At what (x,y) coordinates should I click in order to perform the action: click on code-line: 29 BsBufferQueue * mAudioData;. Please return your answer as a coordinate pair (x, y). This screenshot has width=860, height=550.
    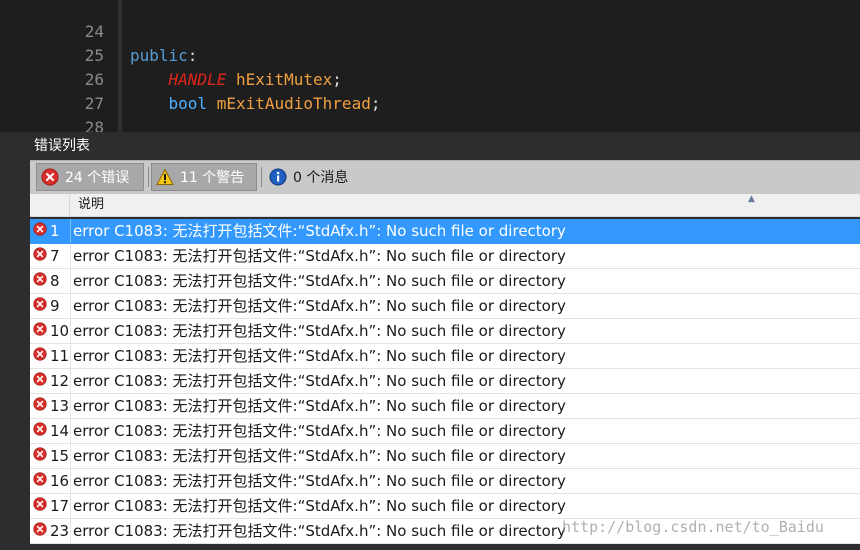
    Looking at the image, I should click on (19, 124).